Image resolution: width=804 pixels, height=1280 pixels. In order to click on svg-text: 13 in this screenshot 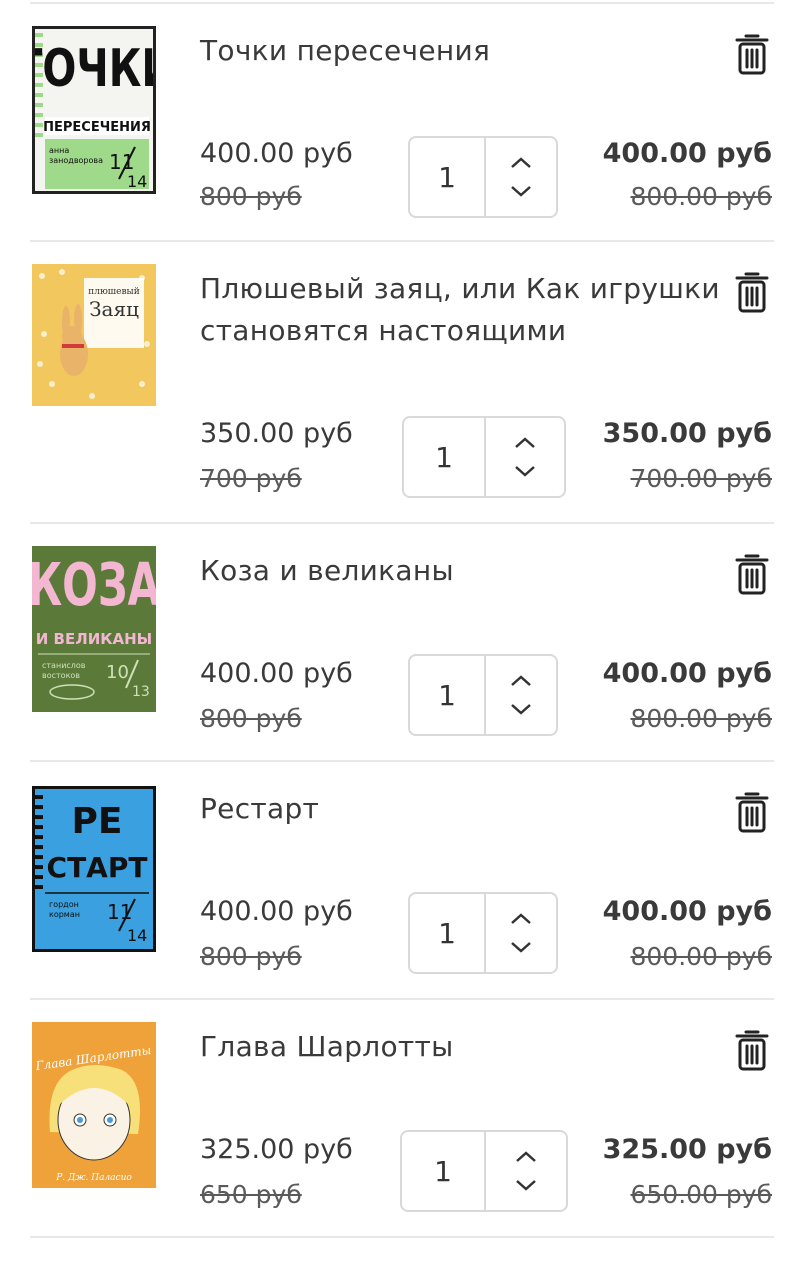, I will do `click(141, 692)`.